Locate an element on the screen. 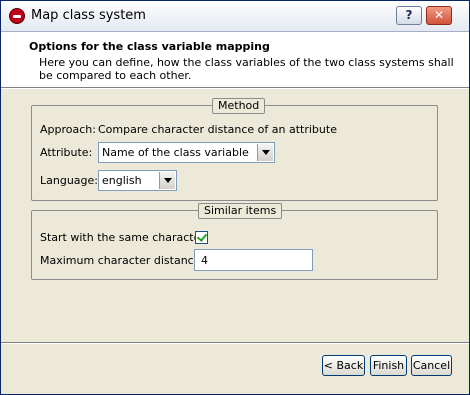  attribute-select: Name of the class variable is located at coordinates (186, 152).